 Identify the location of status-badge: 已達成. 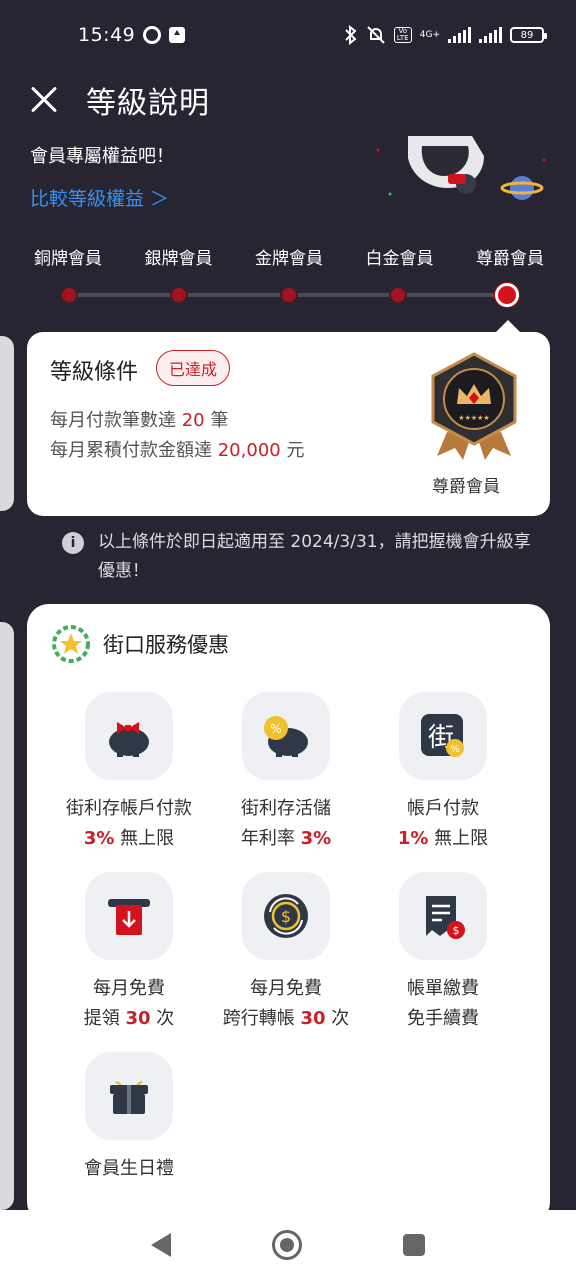
(193, 368).